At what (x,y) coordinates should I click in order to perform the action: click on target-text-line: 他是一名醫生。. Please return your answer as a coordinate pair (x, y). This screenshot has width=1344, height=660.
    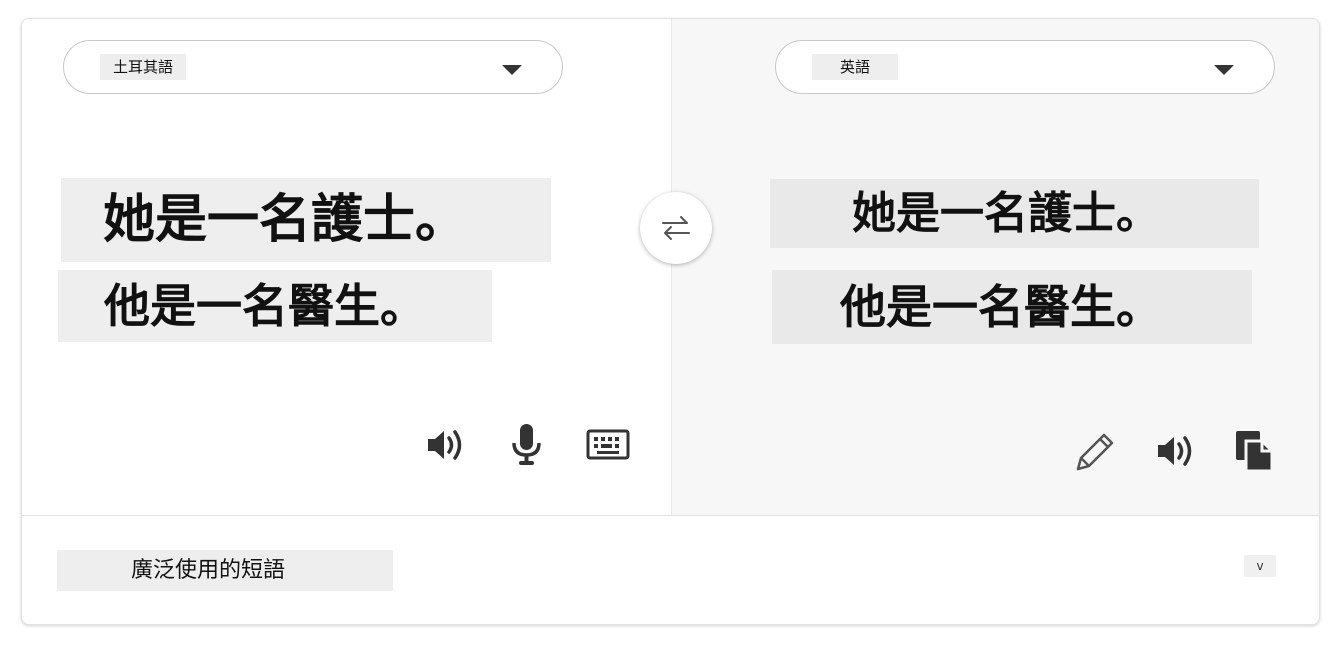
    Looking at the image, I should click on (1012, 307).